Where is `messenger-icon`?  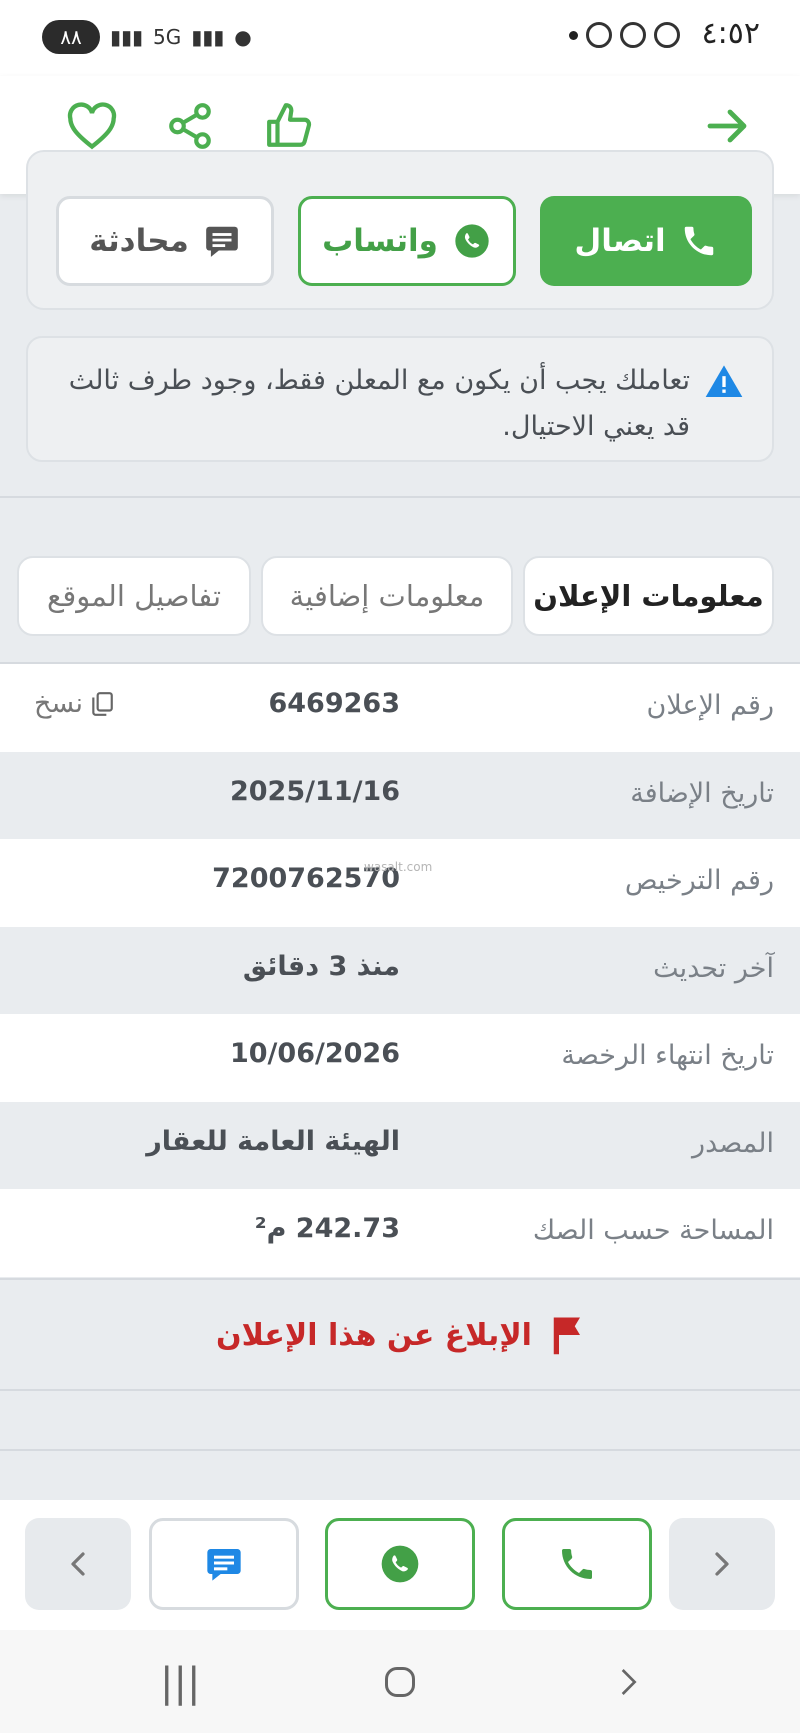
messenger-icon is located at coordinates (667, 35).